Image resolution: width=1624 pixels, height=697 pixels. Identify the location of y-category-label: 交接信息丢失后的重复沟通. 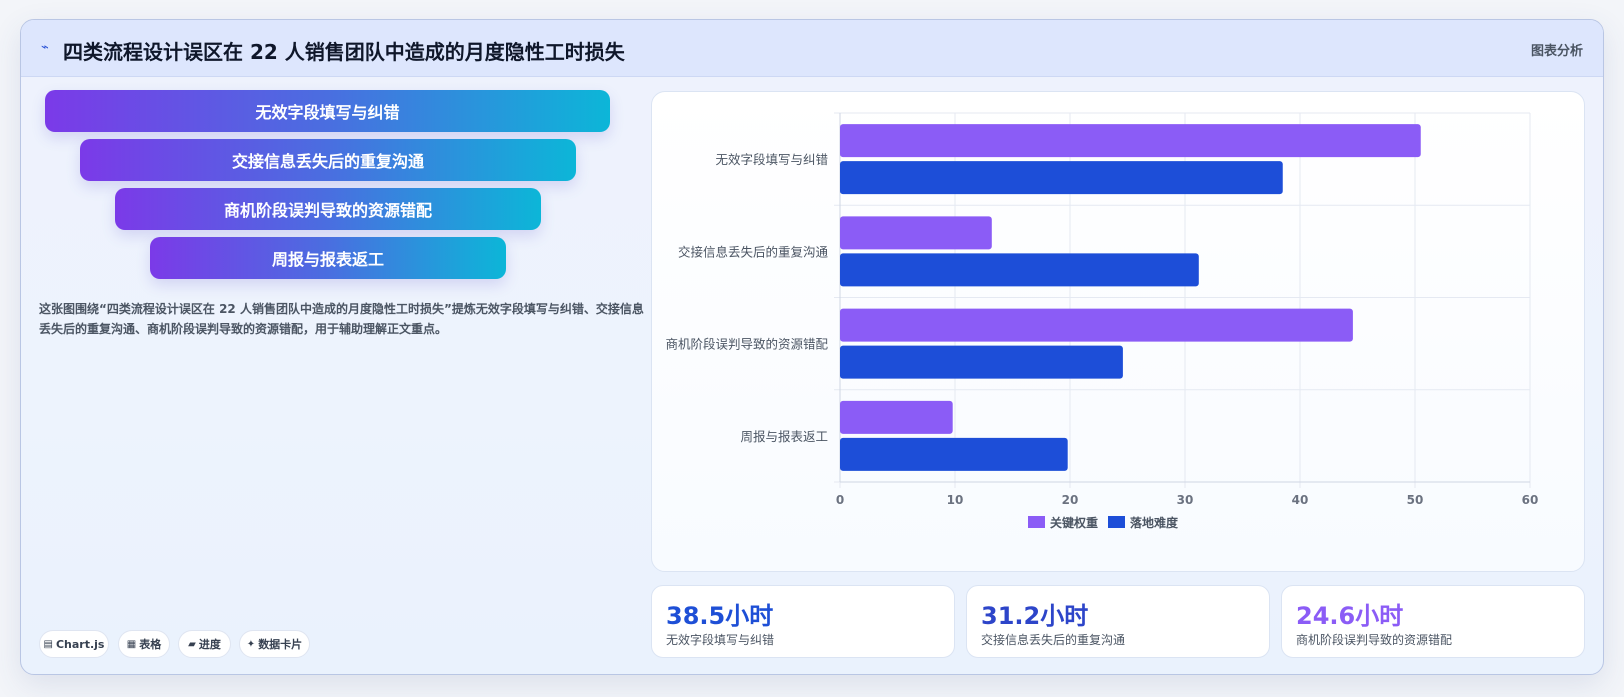
(753, 251).